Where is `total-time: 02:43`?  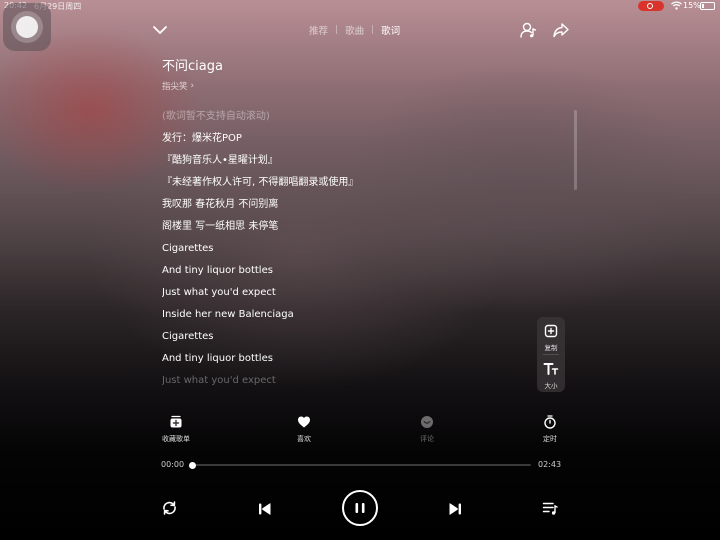 total-time: 02:43 is located at coordinates (550, 464).